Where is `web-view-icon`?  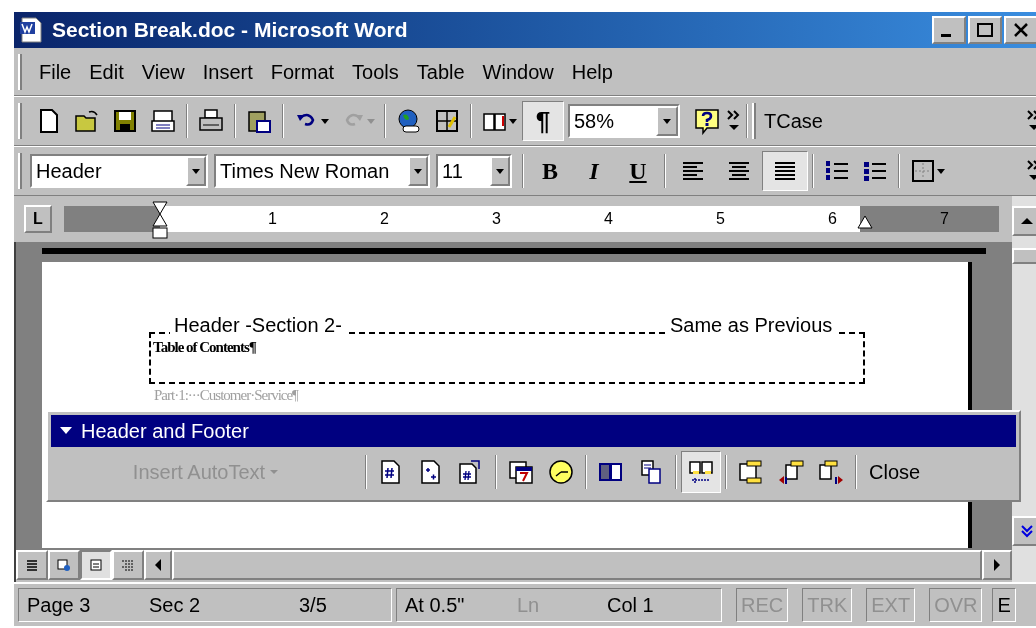 web-view-icon is located at coordinates (64, 565).